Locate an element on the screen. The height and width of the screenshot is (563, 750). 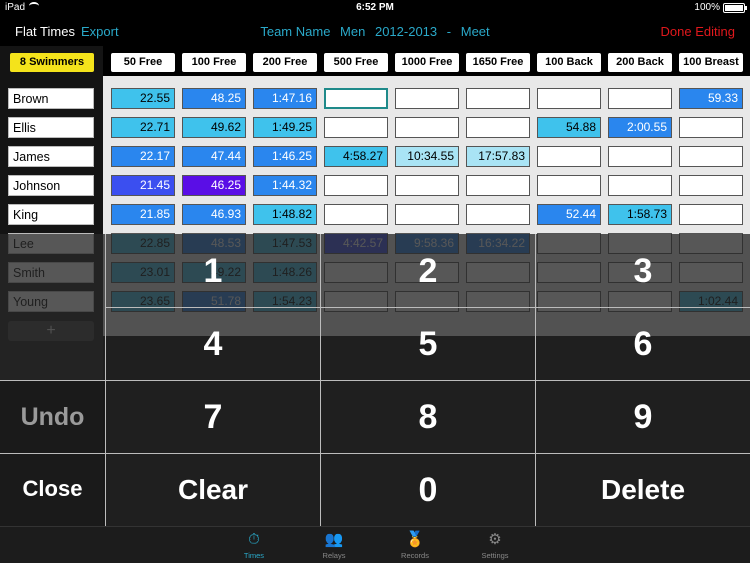
swimmer-name: Ellis is located at coordinates (51, 127).